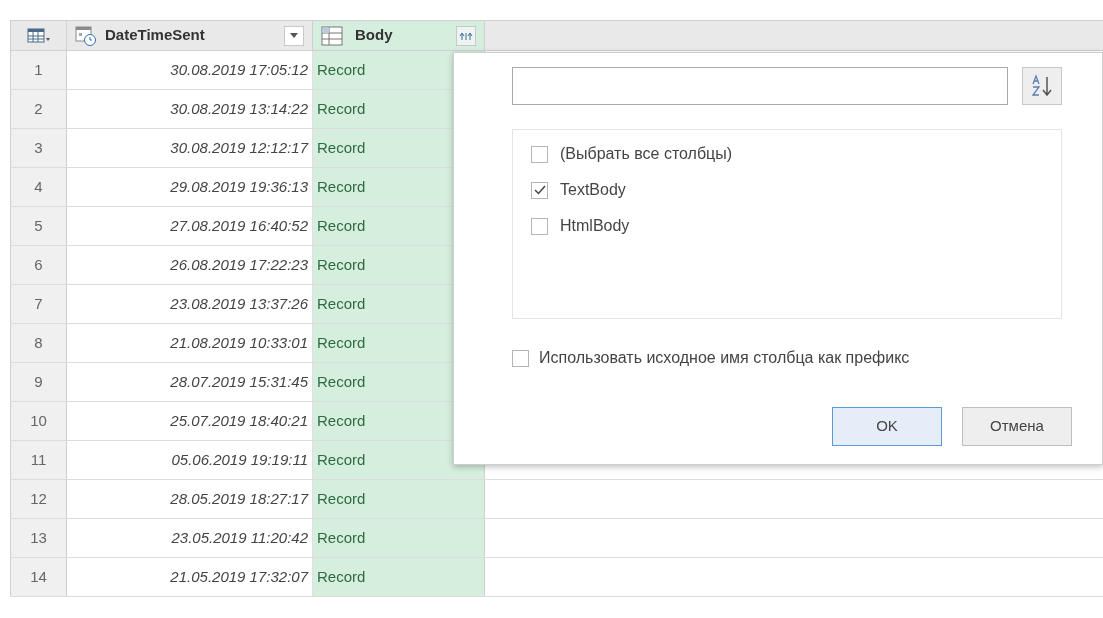  Describe the element at coordinates (155, 35) in the screenshot. I see `column-title: DateTimeSent` at that location.